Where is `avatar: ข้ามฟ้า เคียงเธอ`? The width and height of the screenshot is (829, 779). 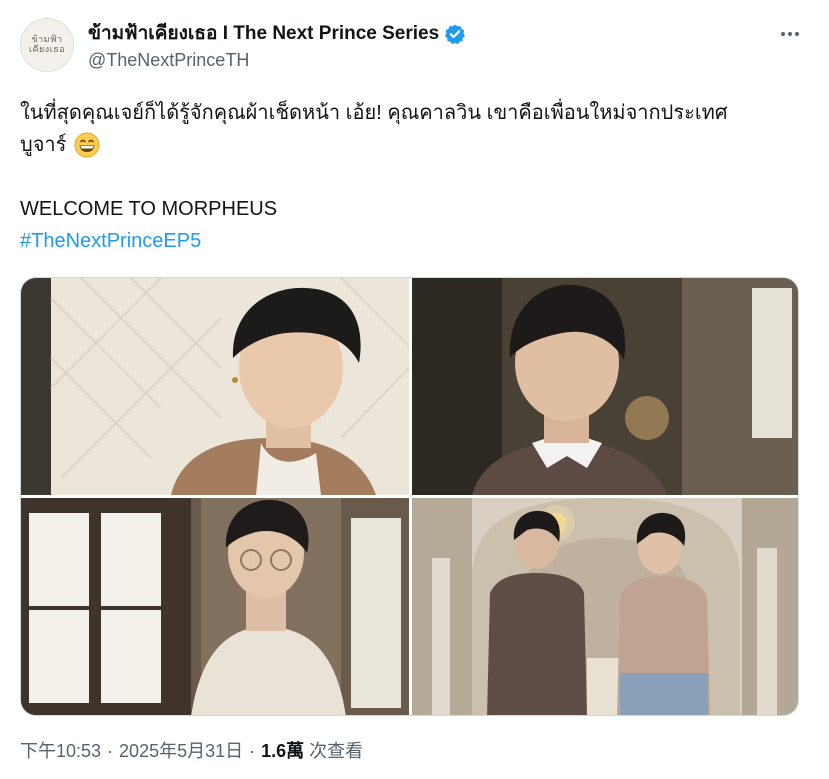 avatar: ข้ามฟ้า เคียงเธอ is located at coordinates (47, 45).